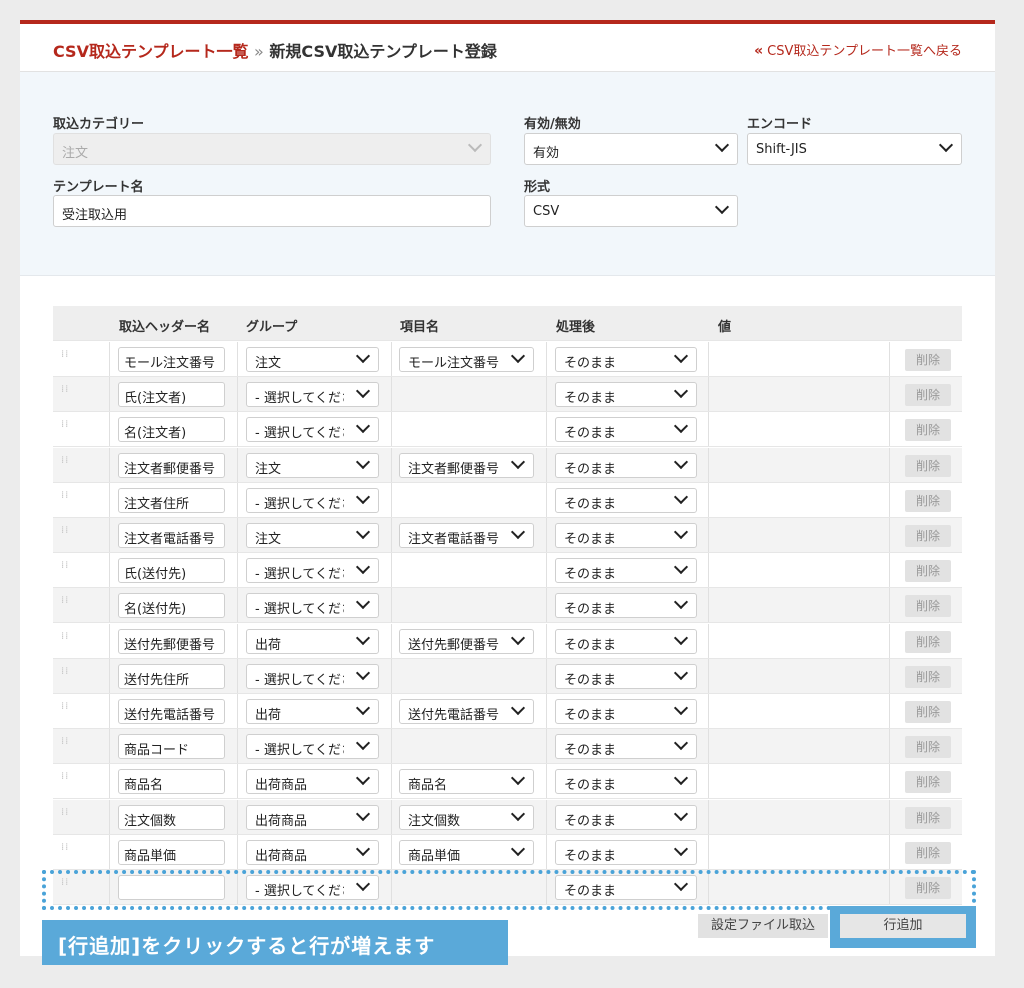 Image resolution: width=1024 pixels, height=988 pixels. Describe the element at coordinates (858, 49) in the screenshot. I see `back-to-list-link: «CSV取込テンプレート一覧へ戻る` at that location.